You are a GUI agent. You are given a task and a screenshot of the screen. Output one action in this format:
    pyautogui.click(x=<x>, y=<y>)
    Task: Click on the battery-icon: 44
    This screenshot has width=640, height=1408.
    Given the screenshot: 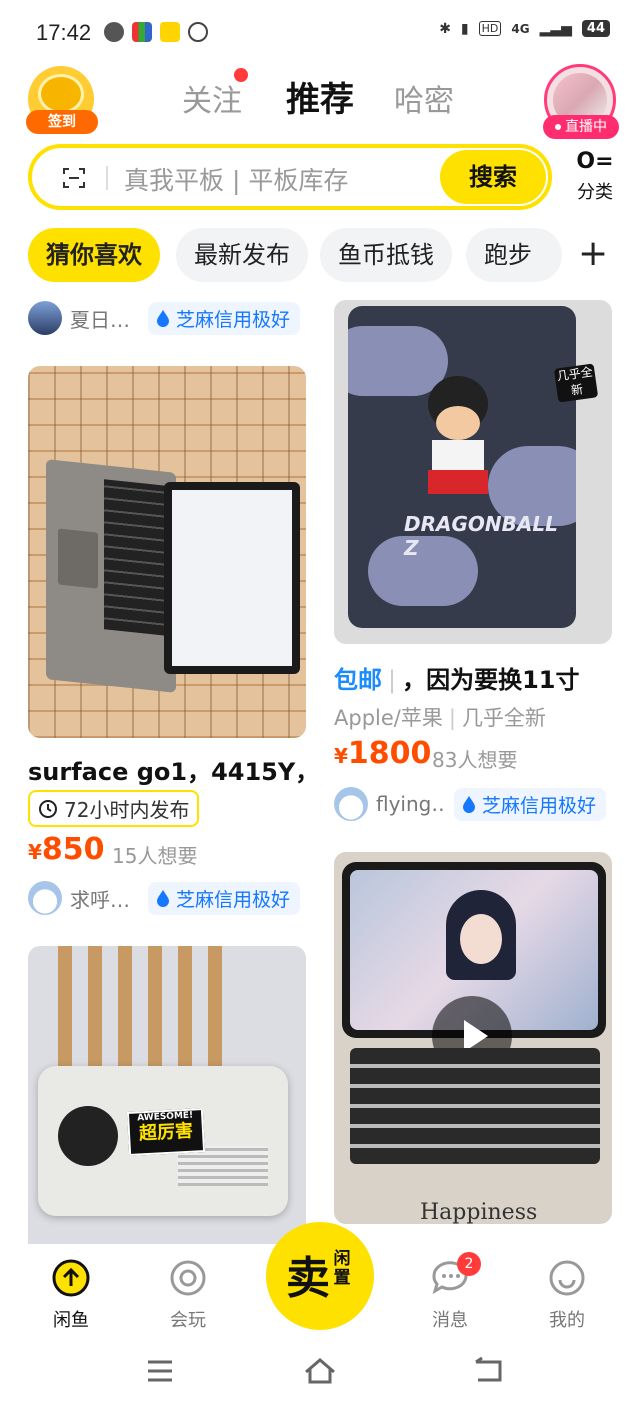 What is the action you would take?
    pyautogui.click(x=595, y=28)
    